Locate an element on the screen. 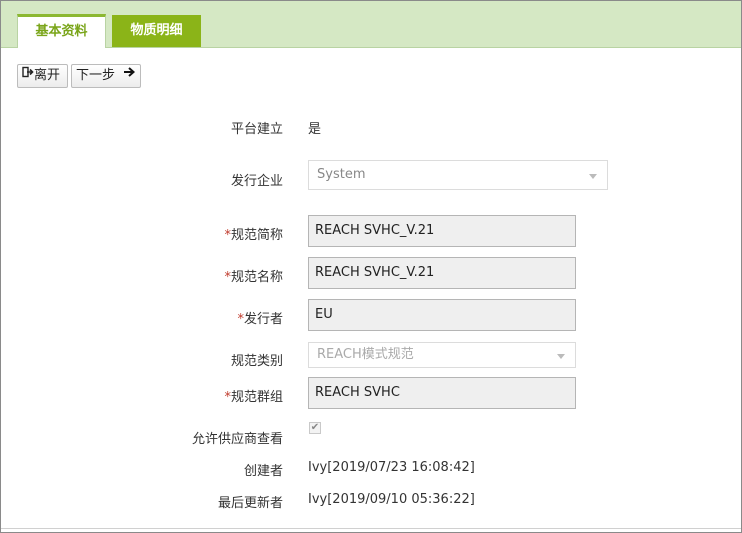 The height and width of the screenshot is (533, 742). spec-category-value: REACH模式规范 is located at coordinates (365, 354).